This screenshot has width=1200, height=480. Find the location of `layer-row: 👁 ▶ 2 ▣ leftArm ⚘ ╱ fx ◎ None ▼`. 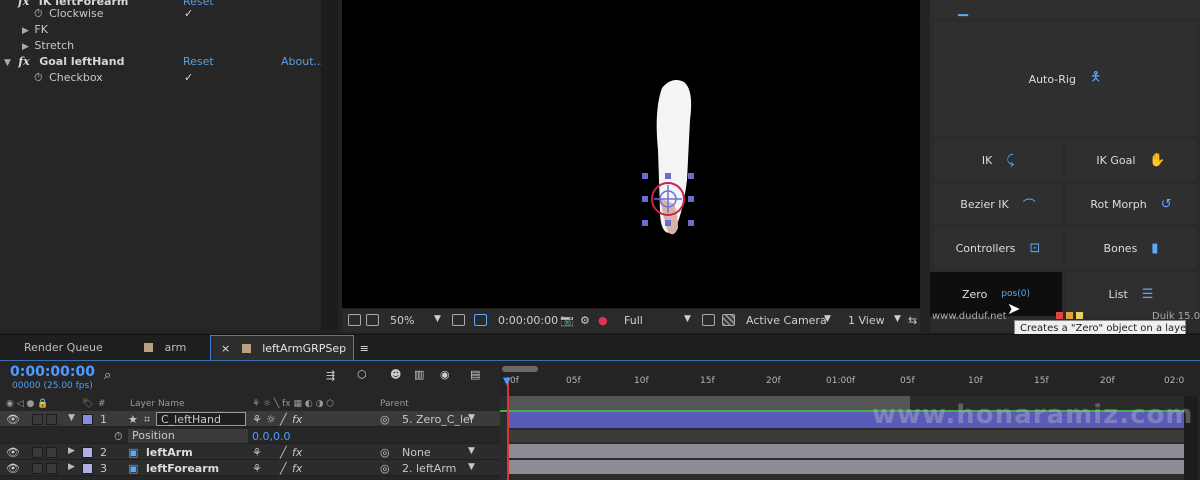

layer-row: 👁 ▶ 2 ▣ leftArm ⚘ ╱ fx ◎ None ▼ is located at coordinates (250, 452).